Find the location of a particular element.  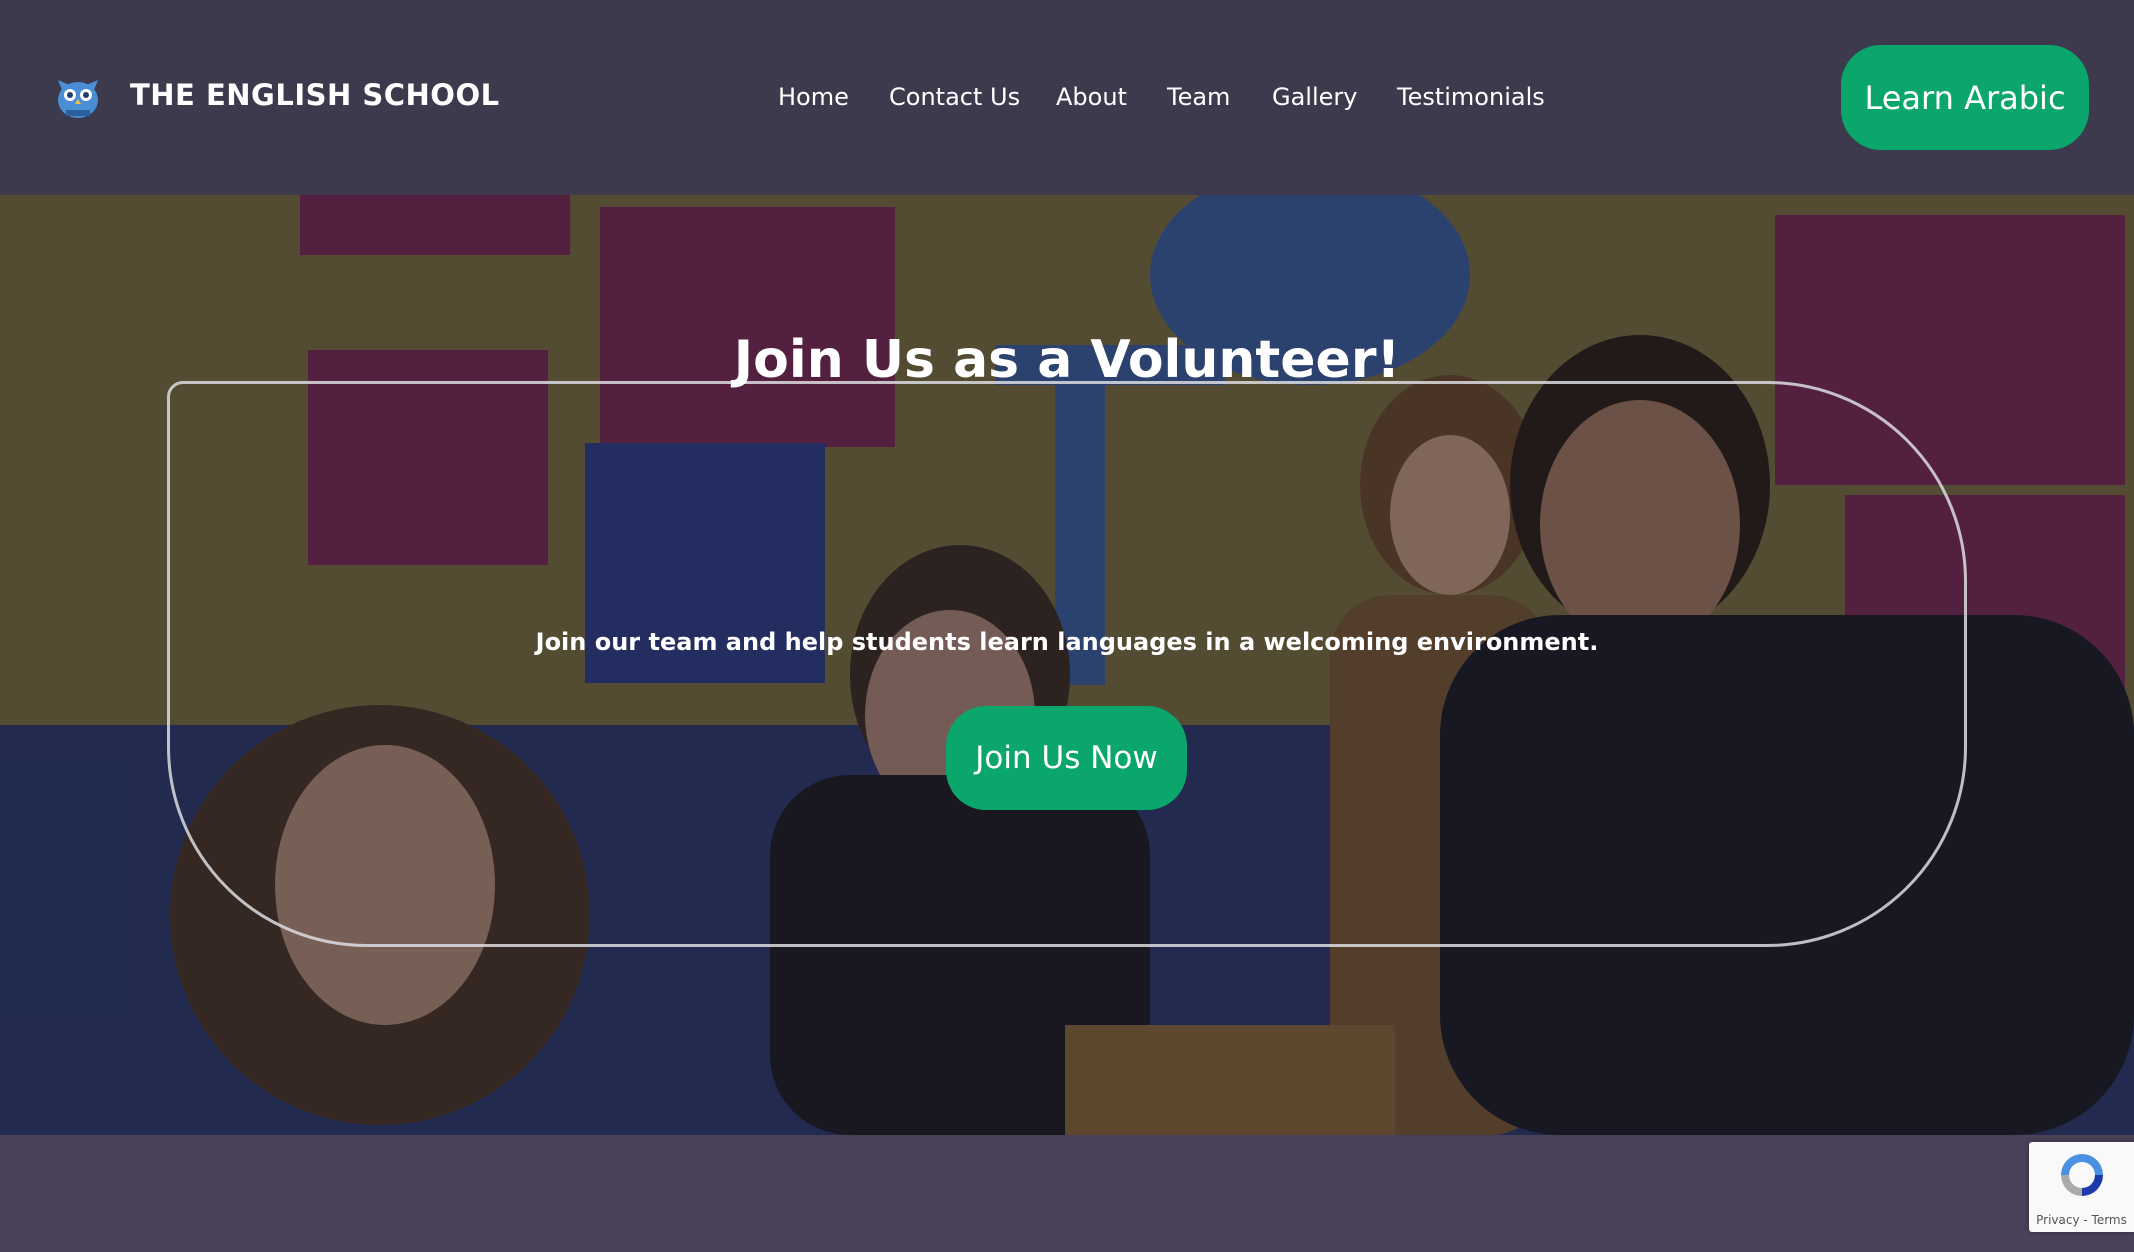

recaptcha-icon is located at coordinates (2082, 1175).